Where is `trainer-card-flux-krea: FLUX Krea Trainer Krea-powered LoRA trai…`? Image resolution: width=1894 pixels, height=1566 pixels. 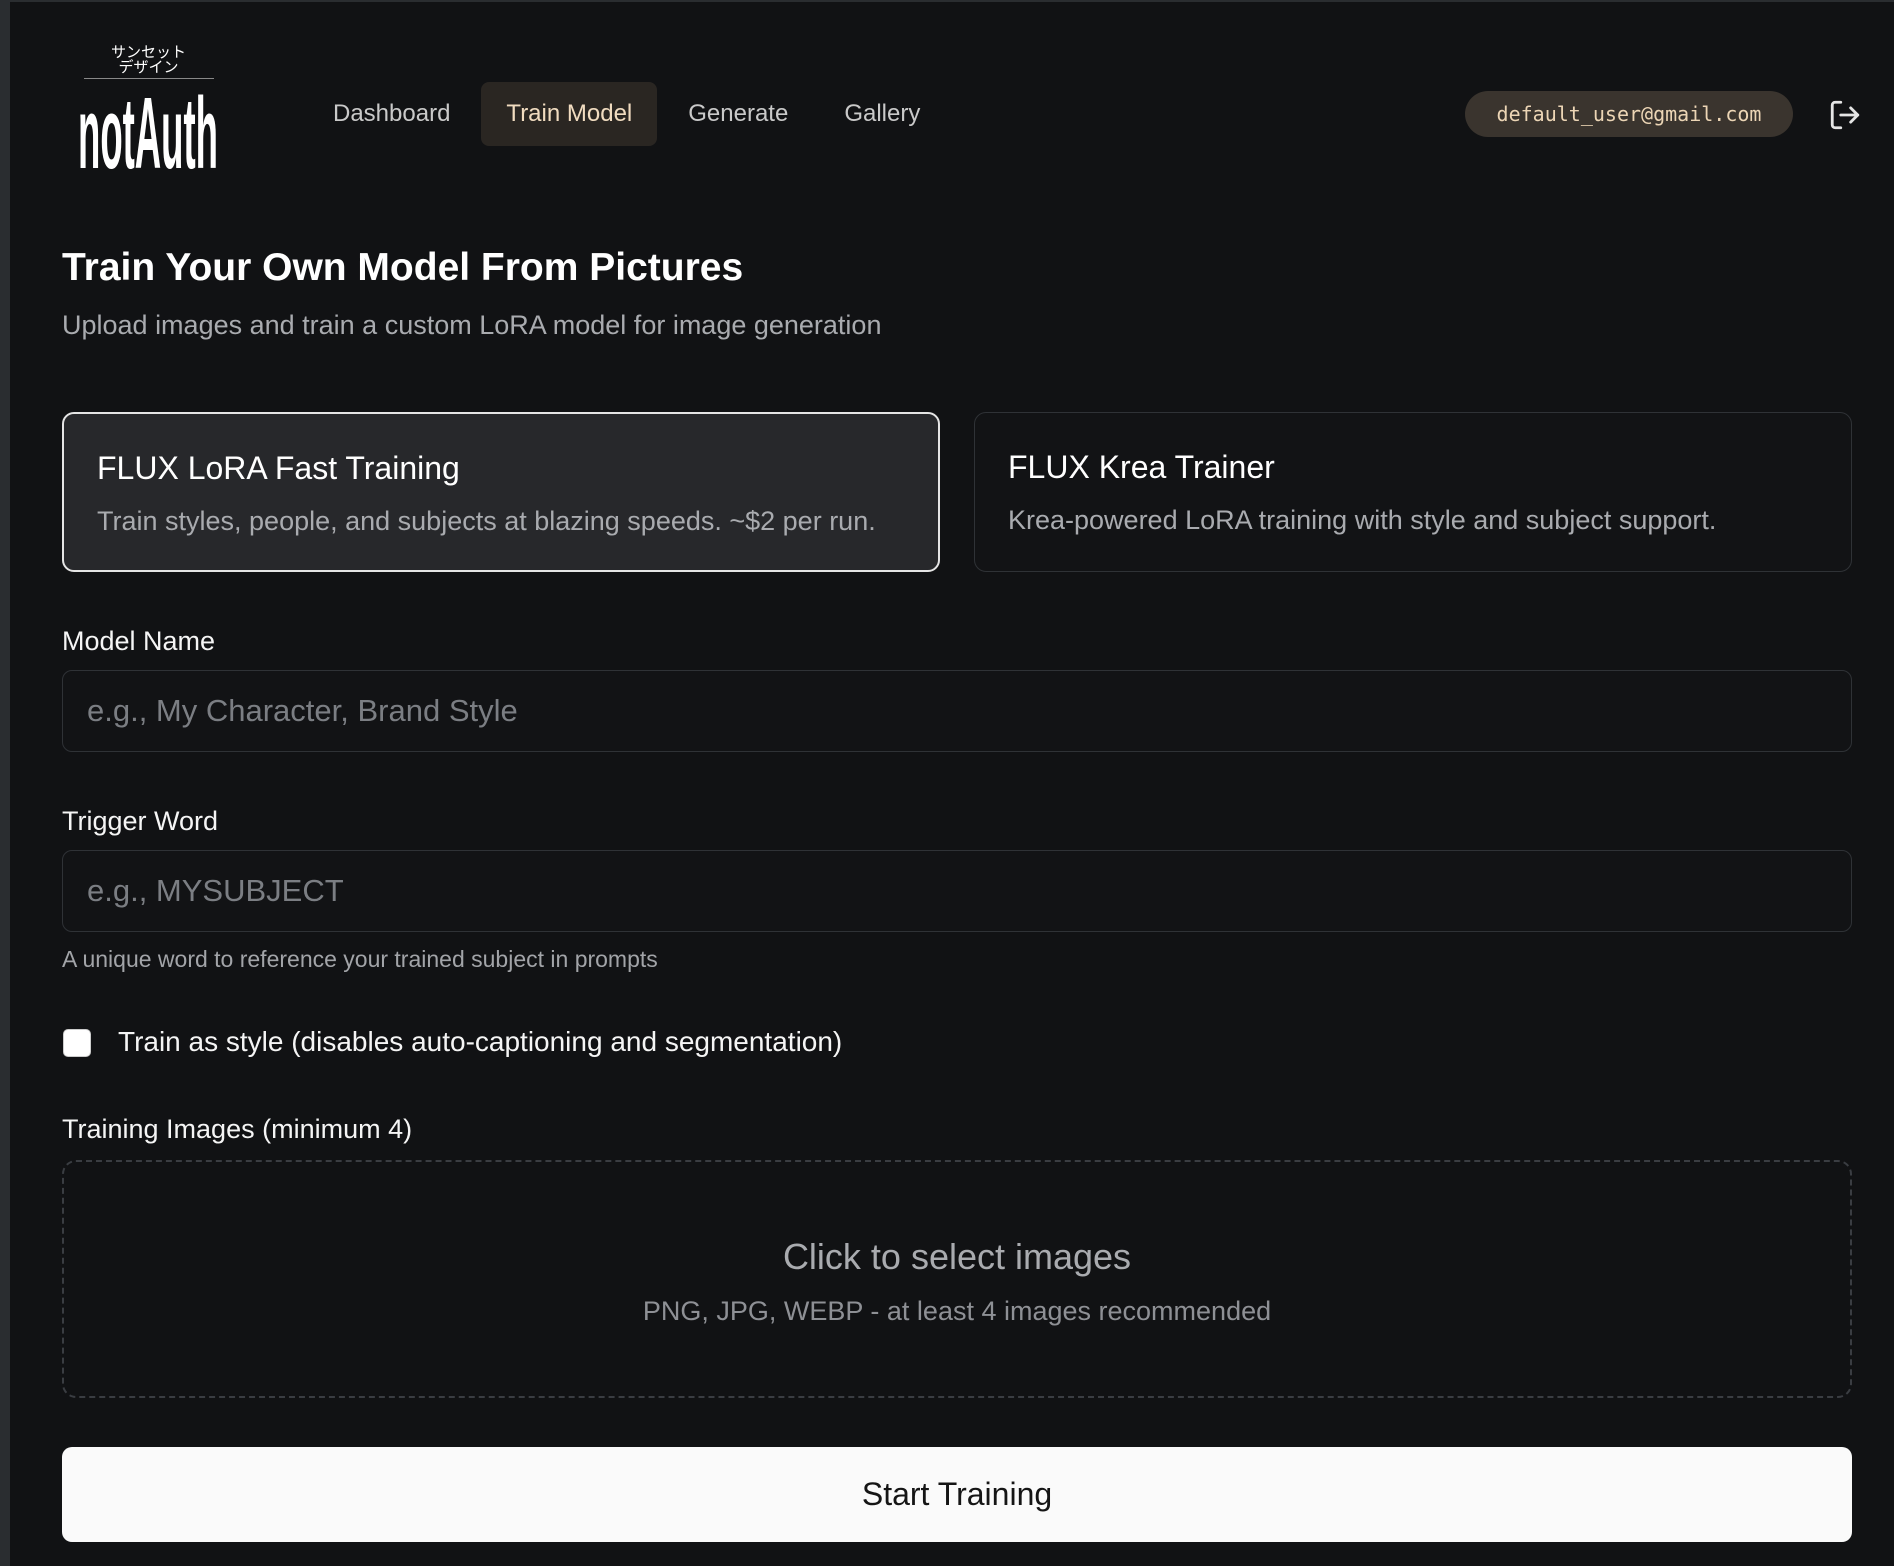 trainer-card-flux-krea: FLUX Krea Trainer Krea-powered LoRA trai… is located at coordinates (1413, 492).